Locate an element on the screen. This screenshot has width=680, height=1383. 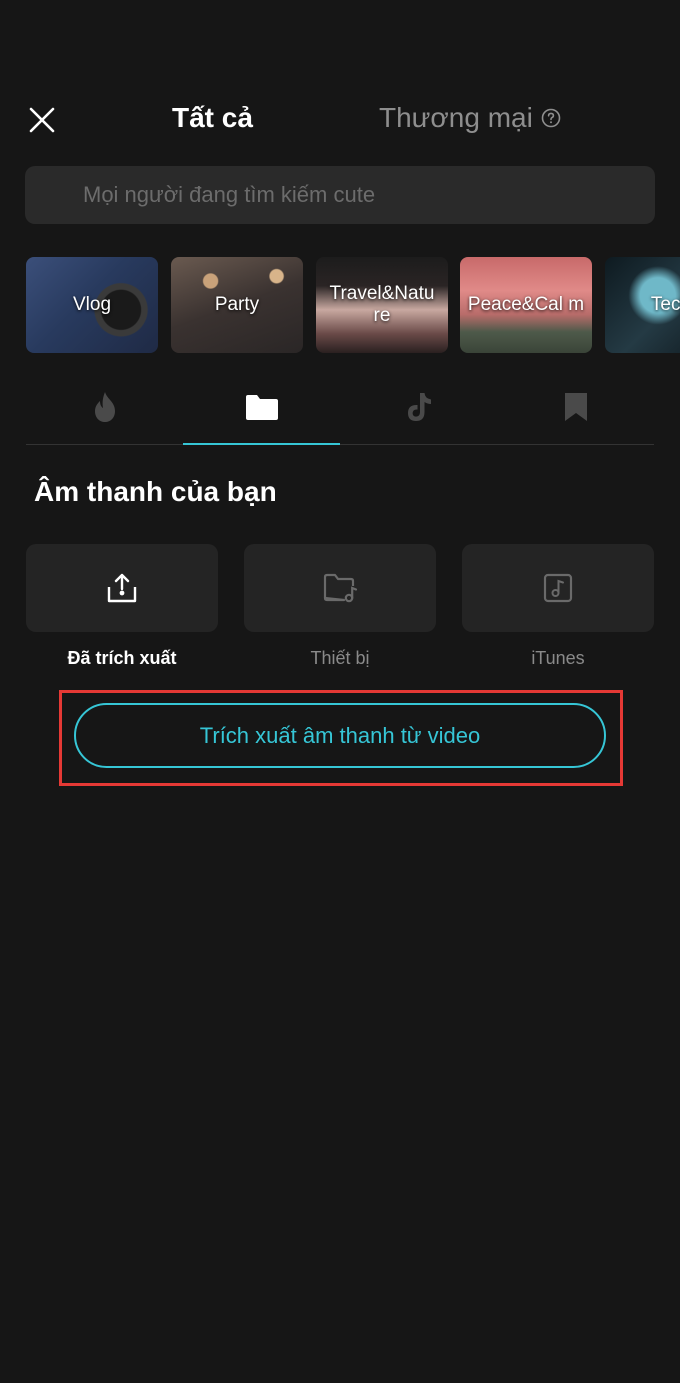
tiktok-icon is located at coordinates (419, 407).